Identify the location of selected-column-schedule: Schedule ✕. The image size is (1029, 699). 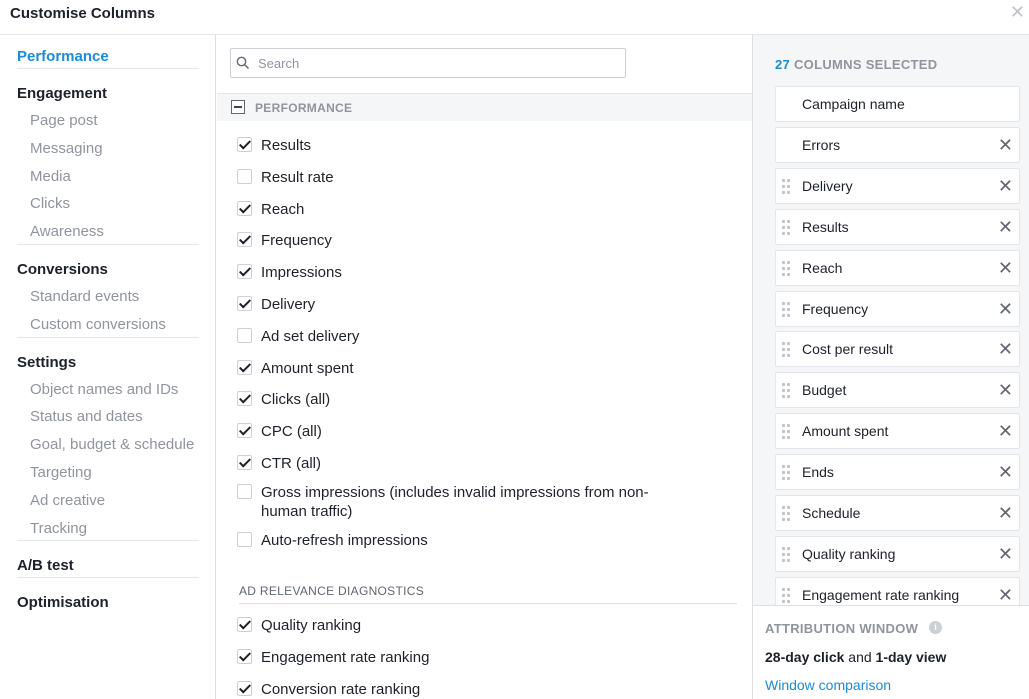
(897, 513).